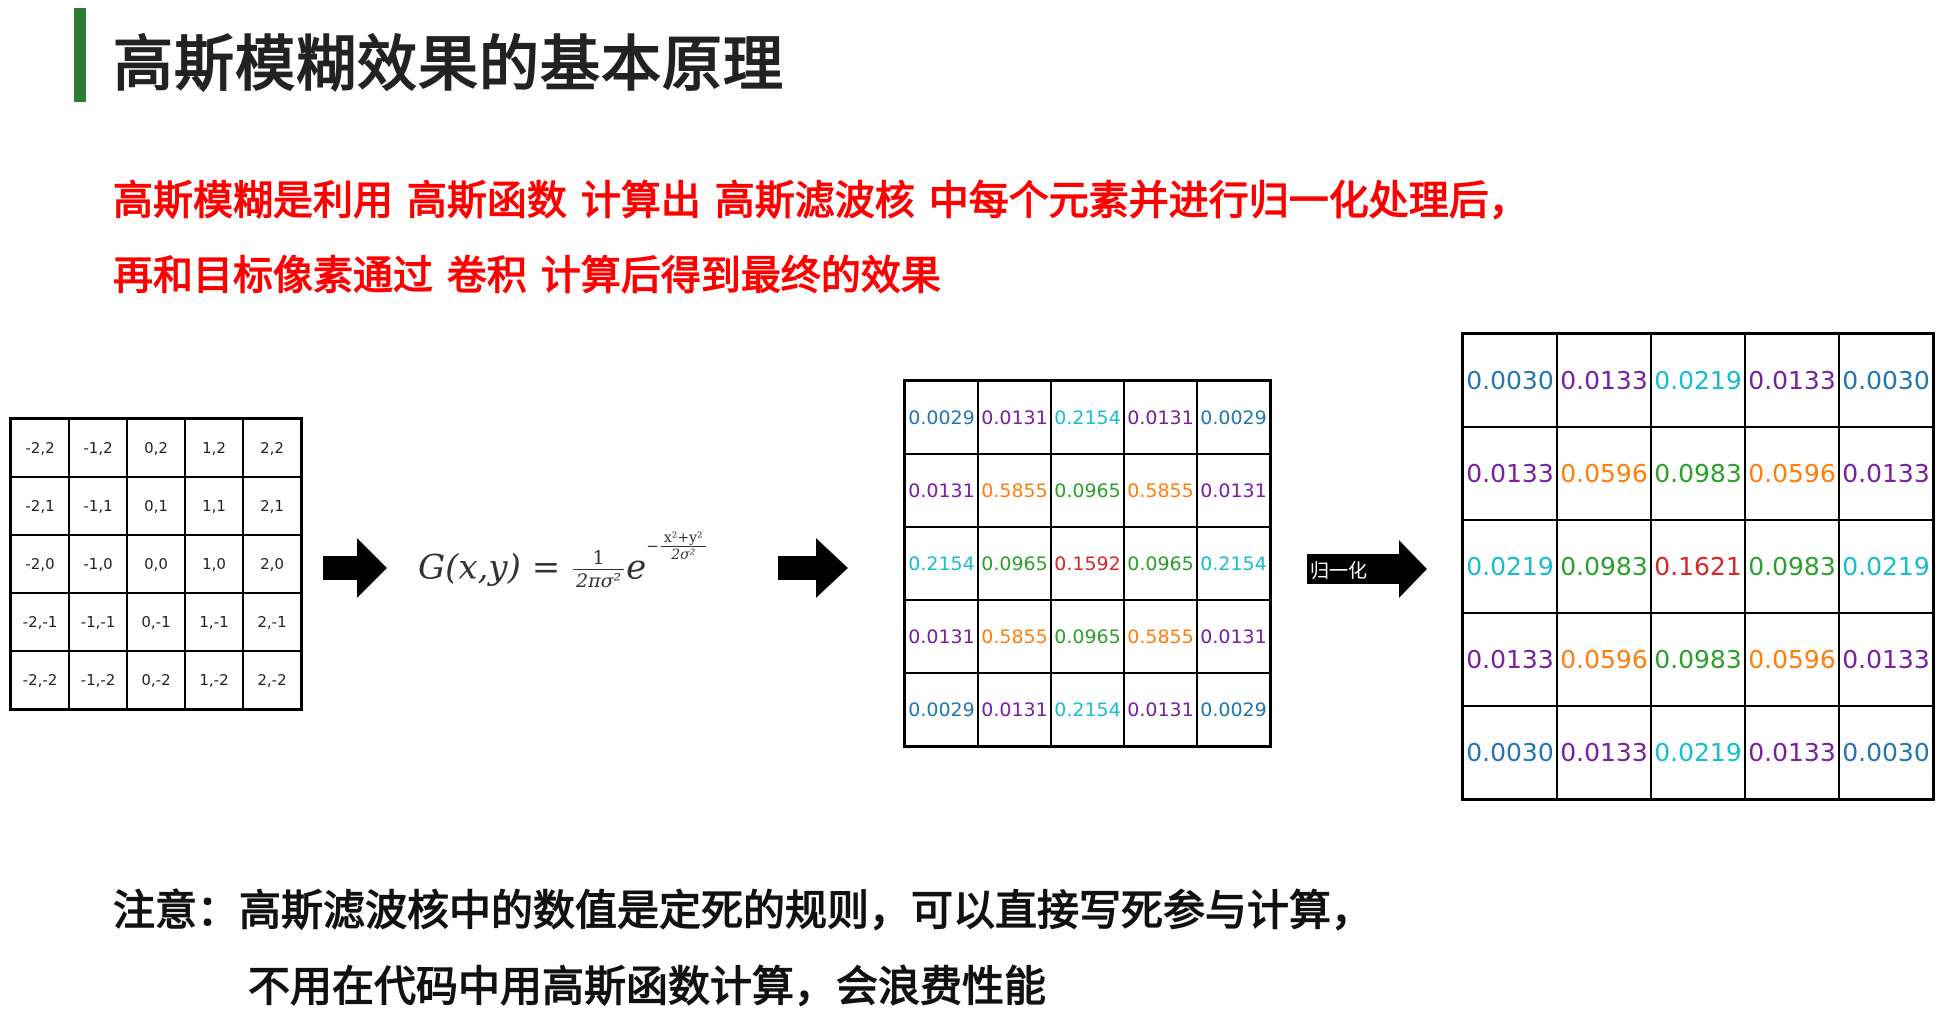 The width and height of the screenshot is (1943, 1014). I want to click on grid-cell: 1,-2, so click(214, 680).